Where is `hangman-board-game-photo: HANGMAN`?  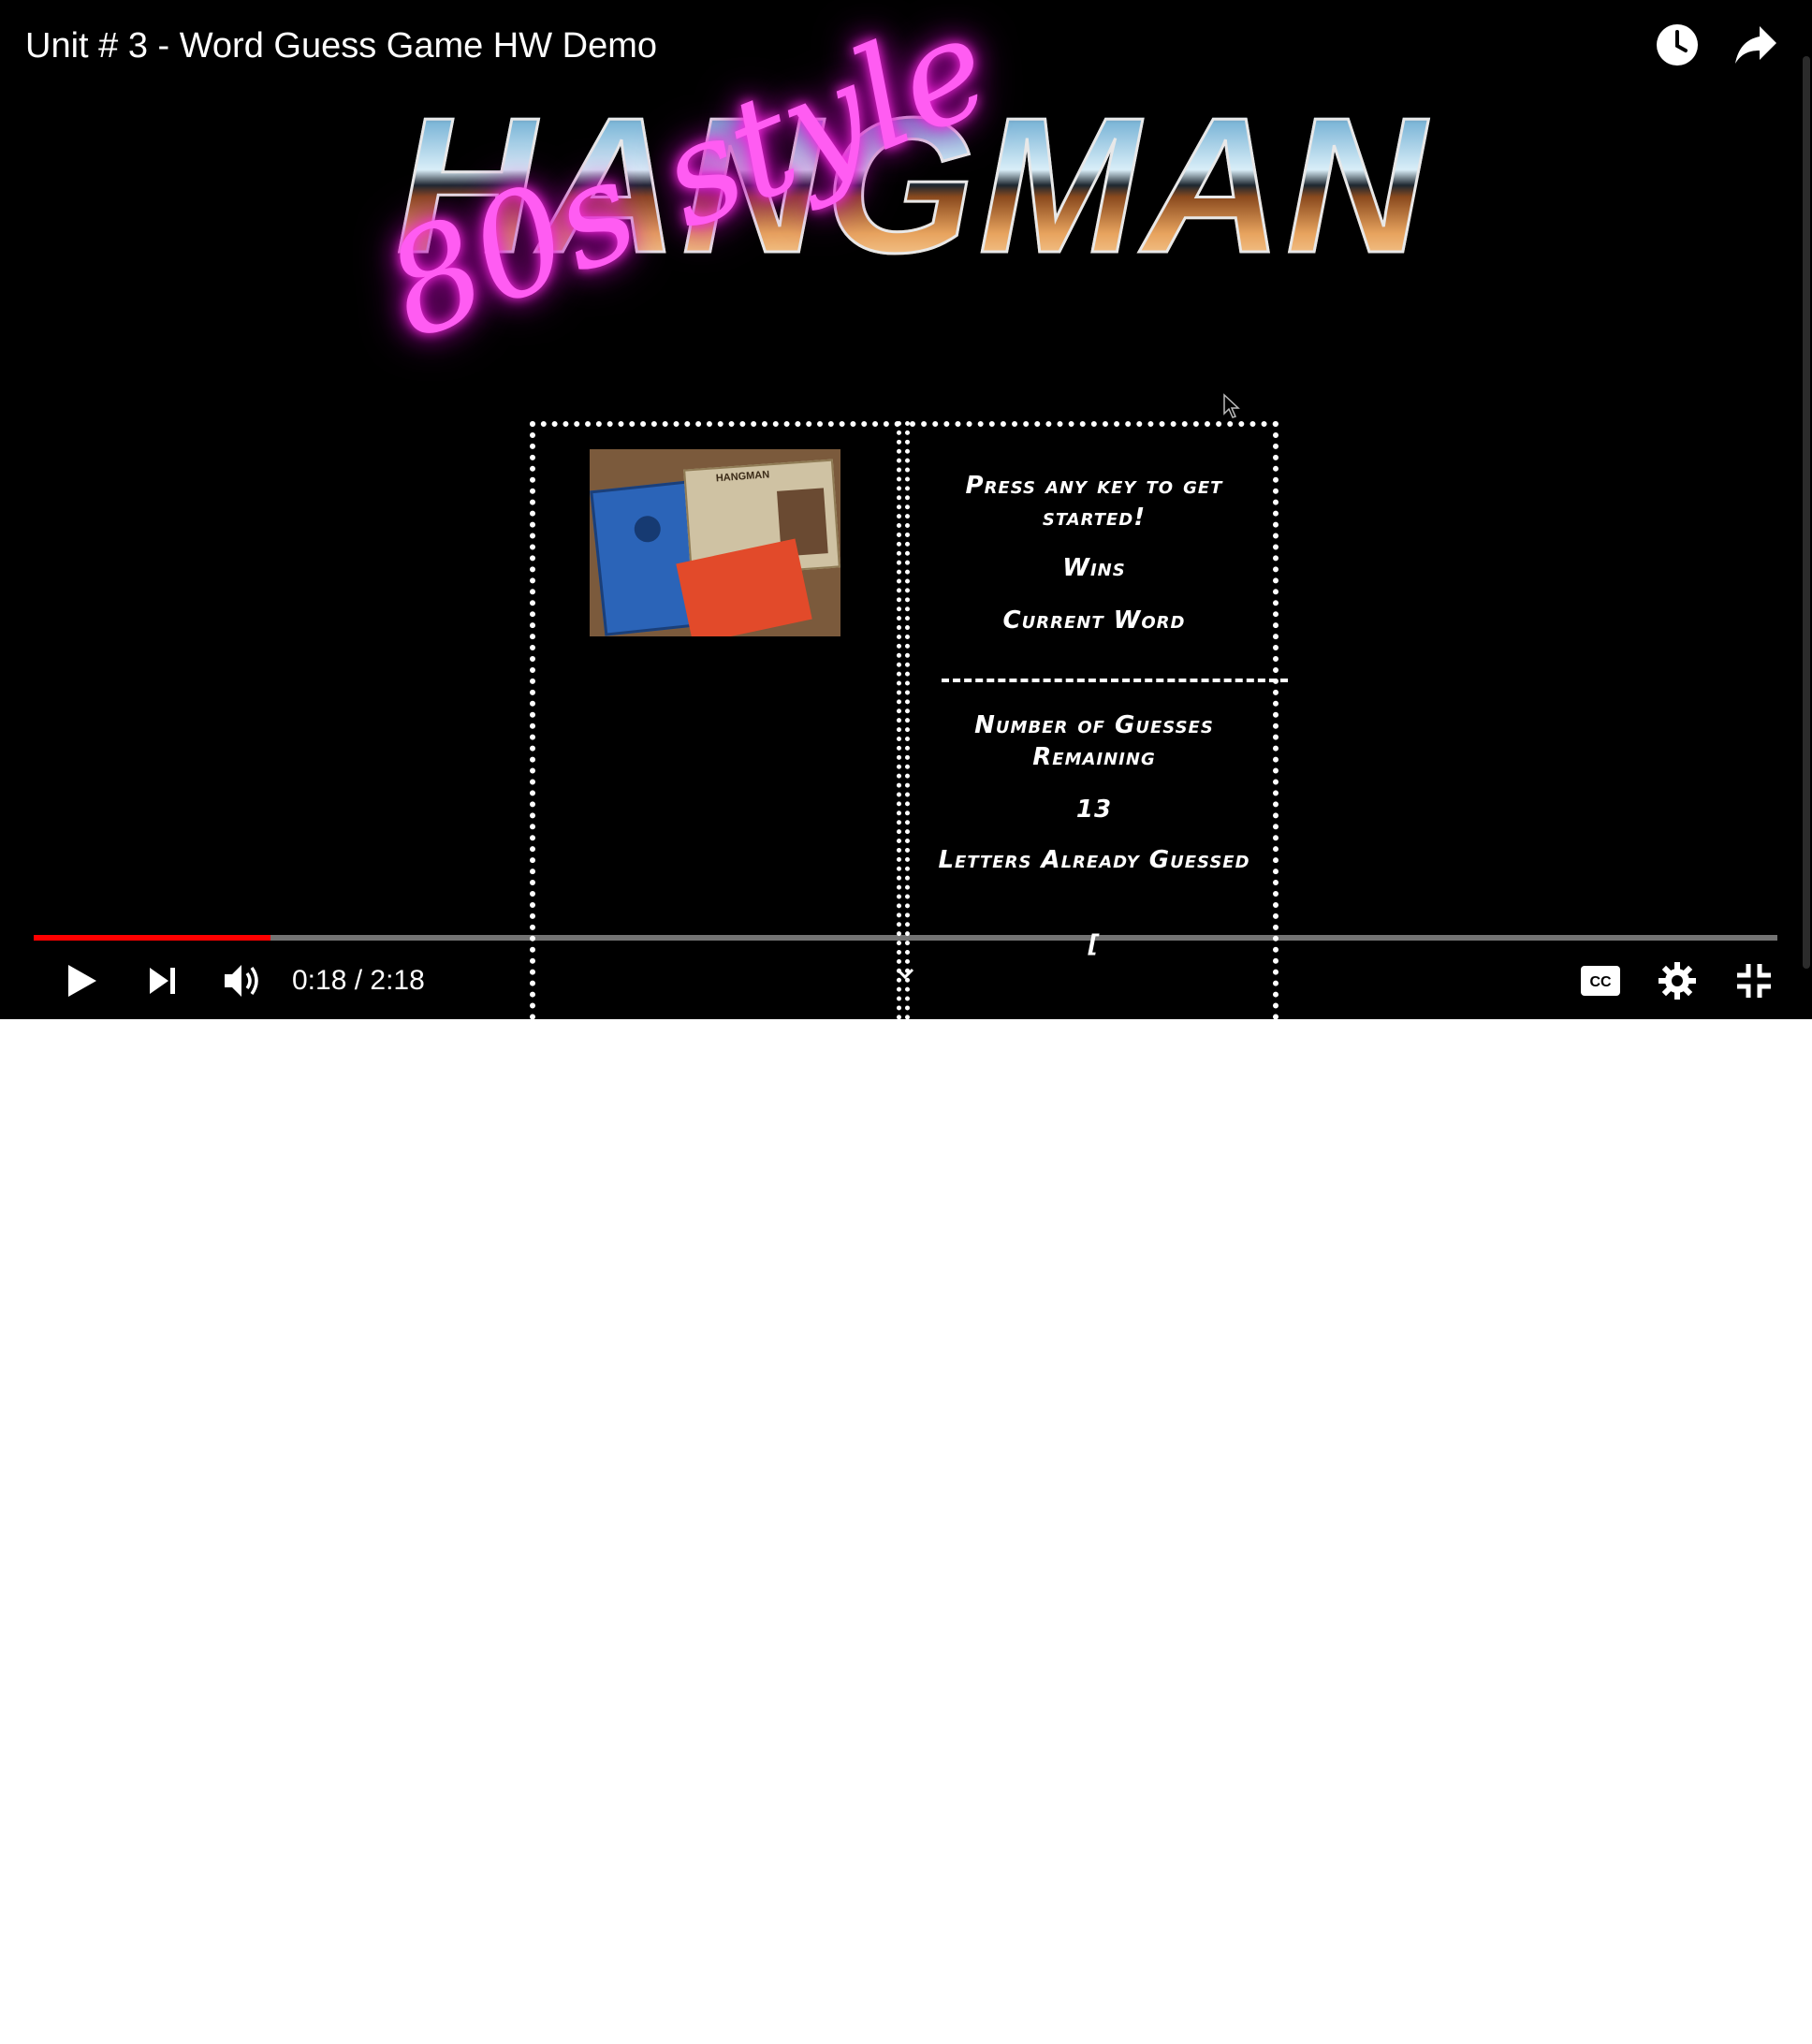 hangman-board-game-photo: HANGMAN is located at coordinates (715, 542).